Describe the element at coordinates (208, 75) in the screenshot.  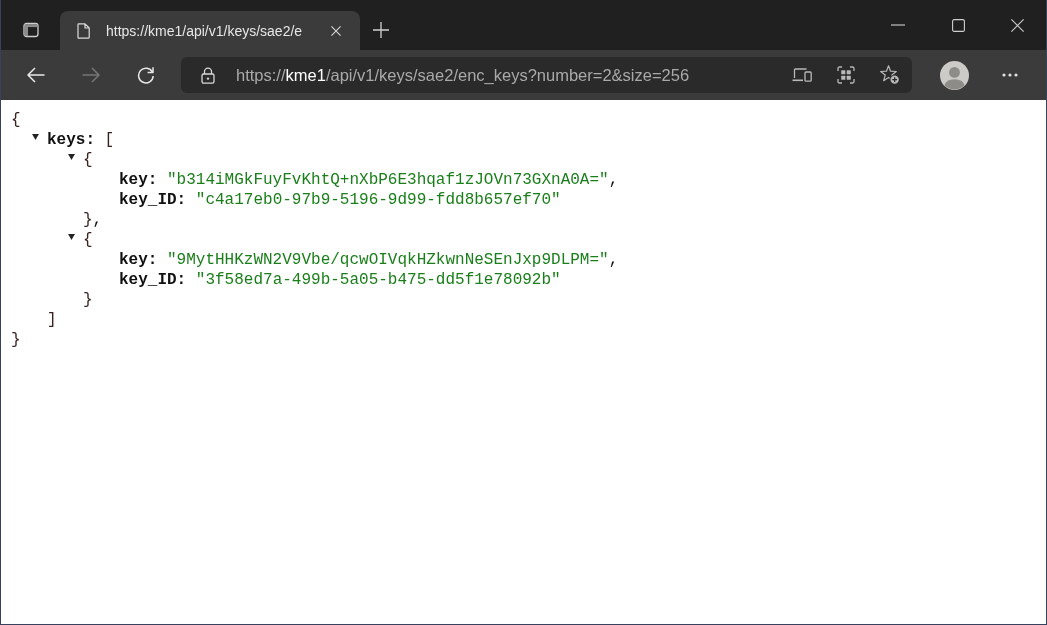
I see `lock-icon` at that location.